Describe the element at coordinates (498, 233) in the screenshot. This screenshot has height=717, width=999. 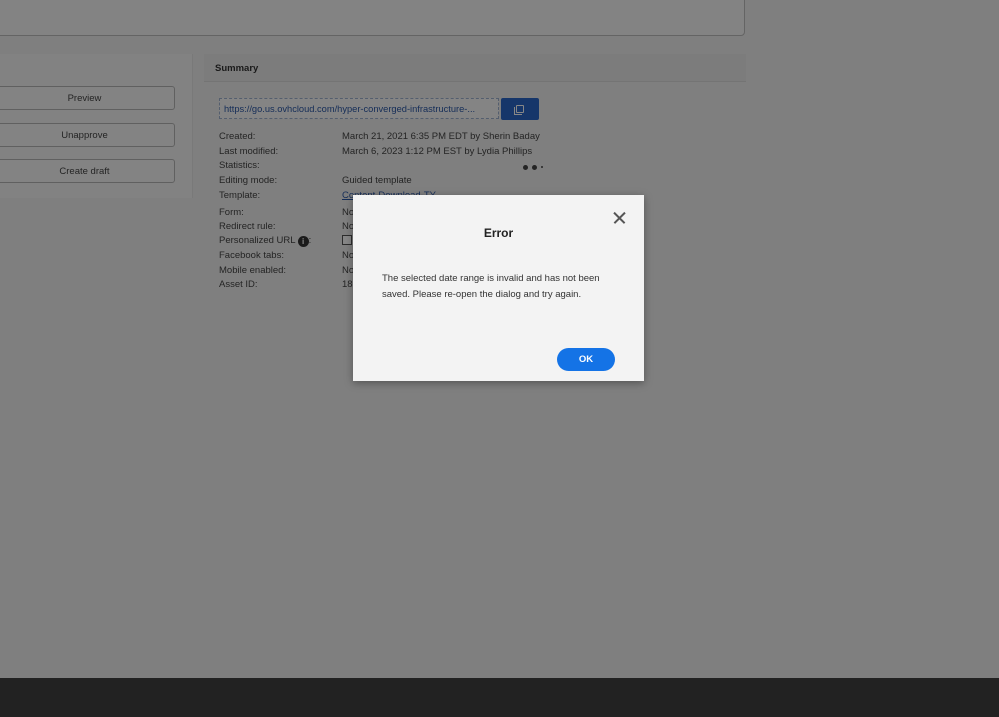
I see `dialog-title: Error` at that location.